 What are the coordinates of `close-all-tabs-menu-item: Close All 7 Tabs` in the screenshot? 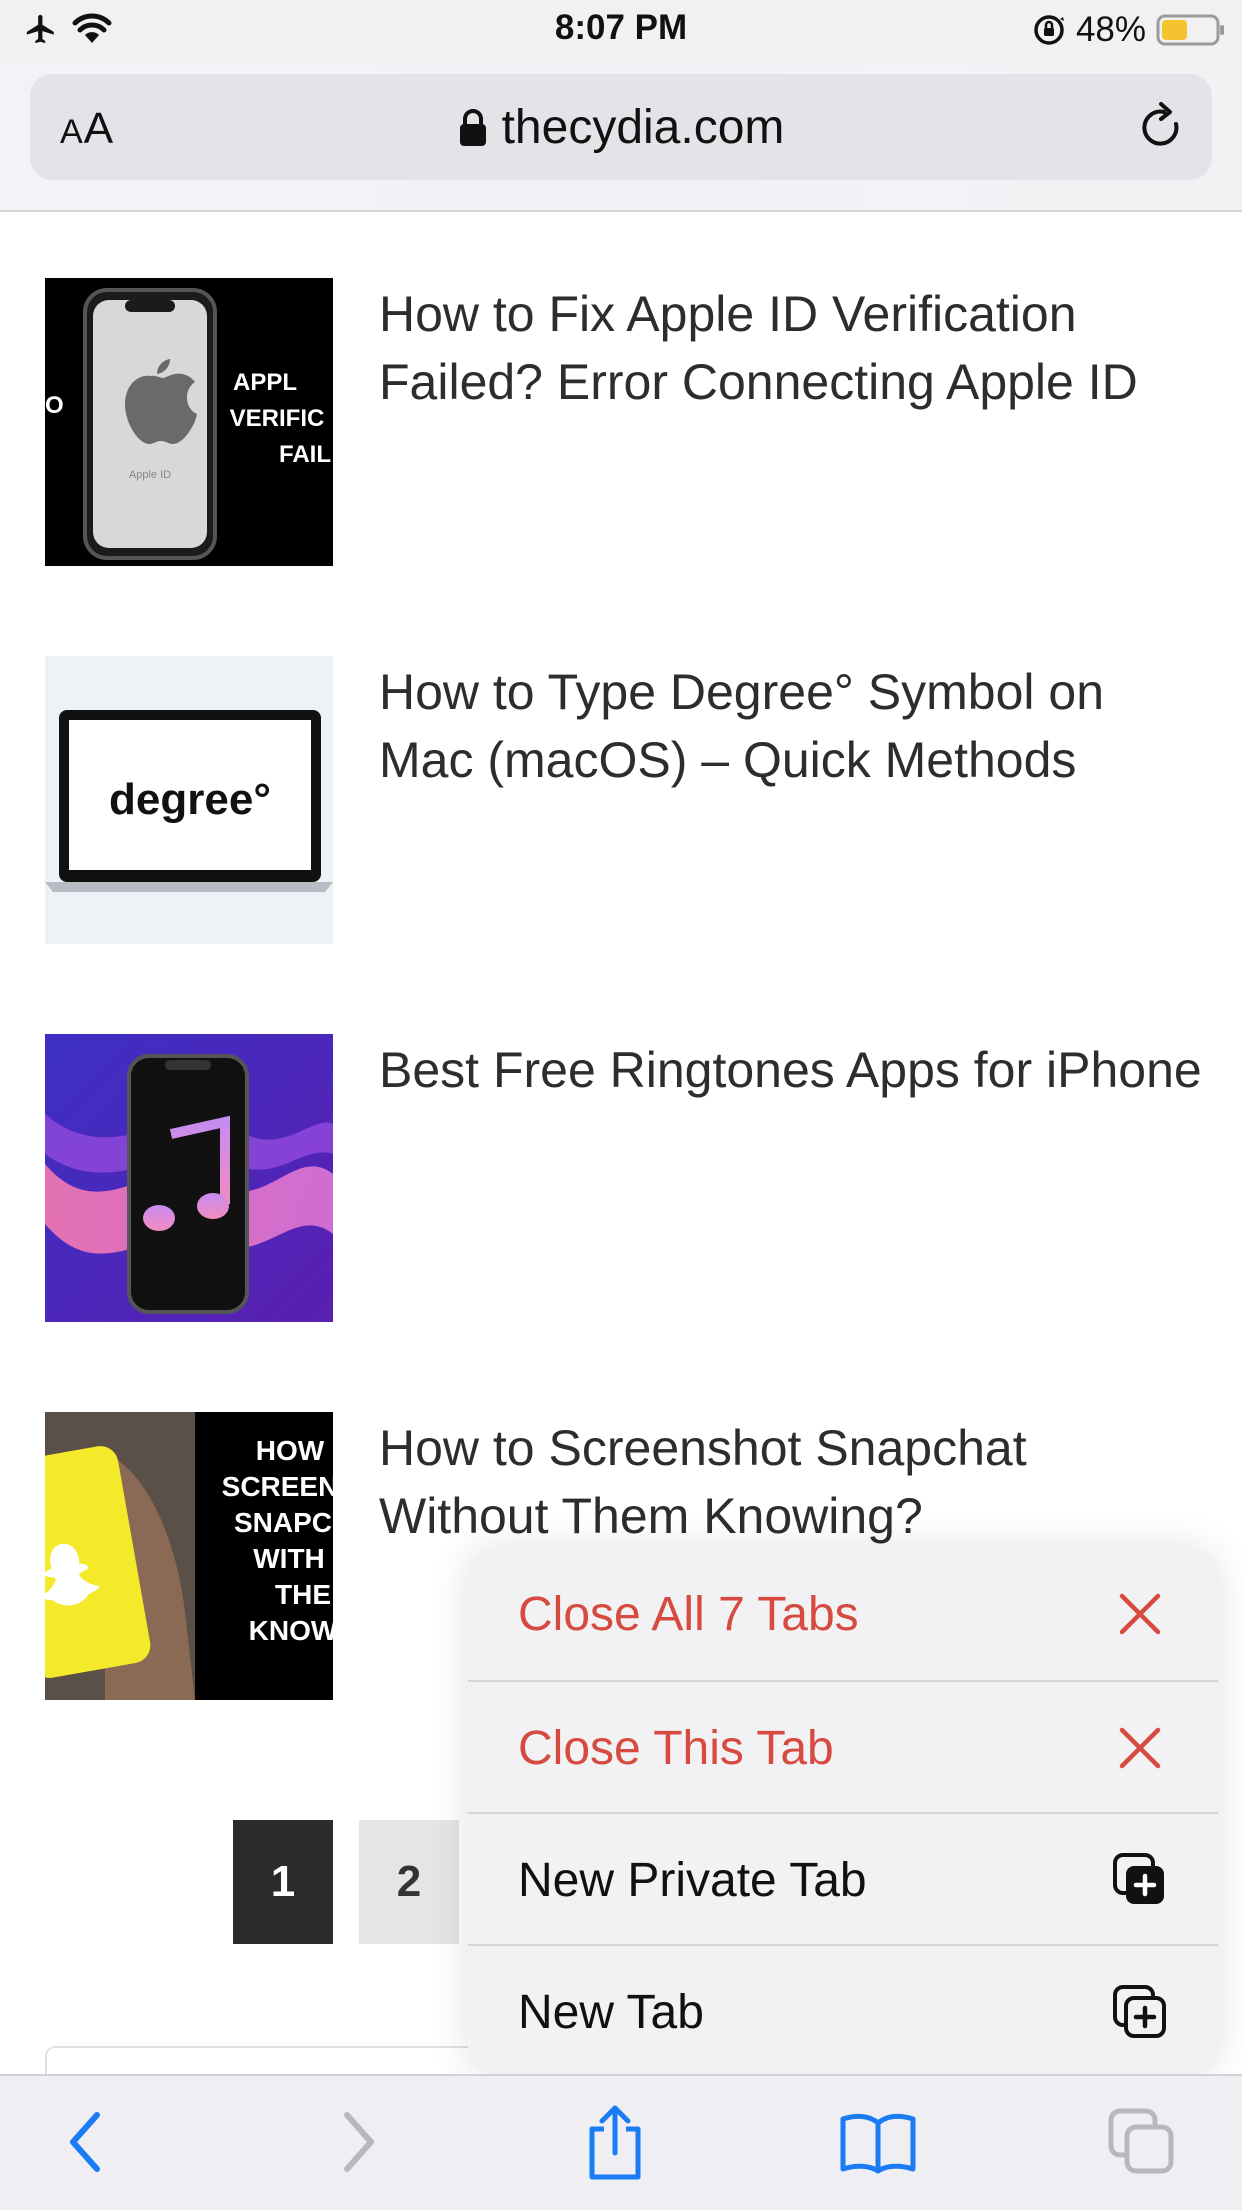 It's located at (843, 1614).